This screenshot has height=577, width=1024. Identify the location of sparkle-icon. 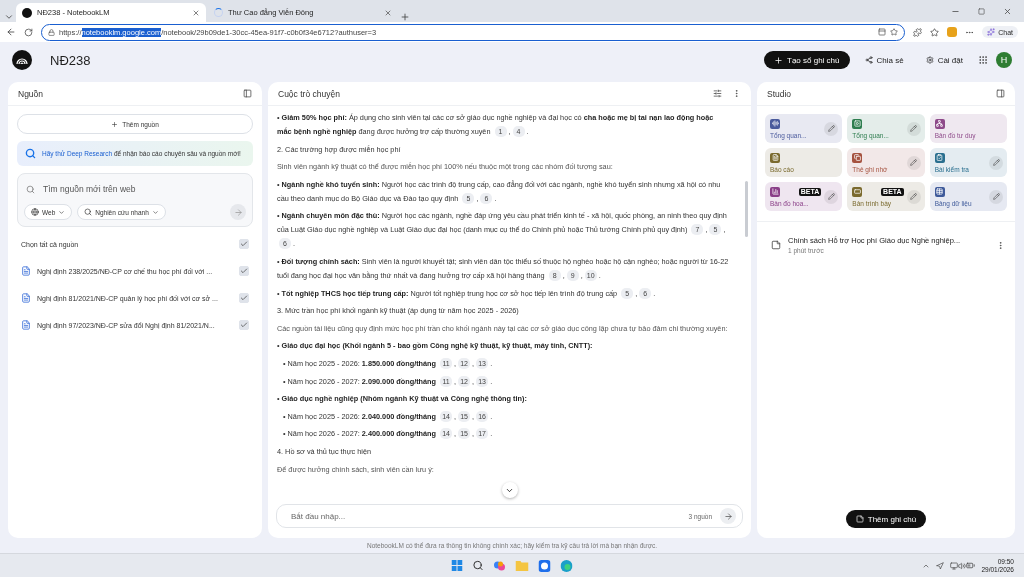
(991, 32).